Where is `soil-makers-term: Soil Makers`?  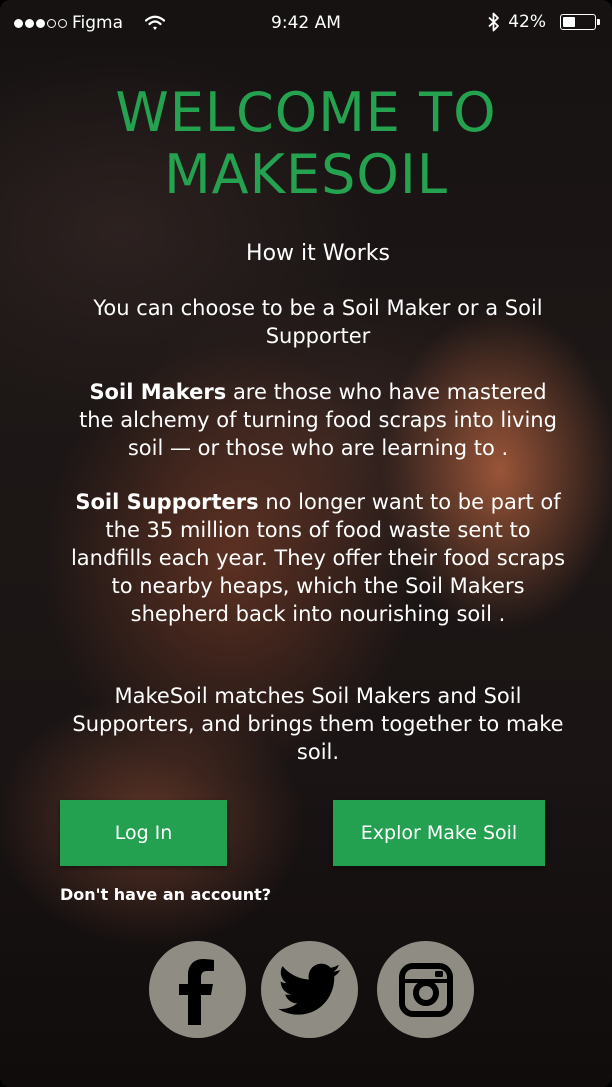
soil-makers-term: Soil Makers is located at coordinates (158, 392).